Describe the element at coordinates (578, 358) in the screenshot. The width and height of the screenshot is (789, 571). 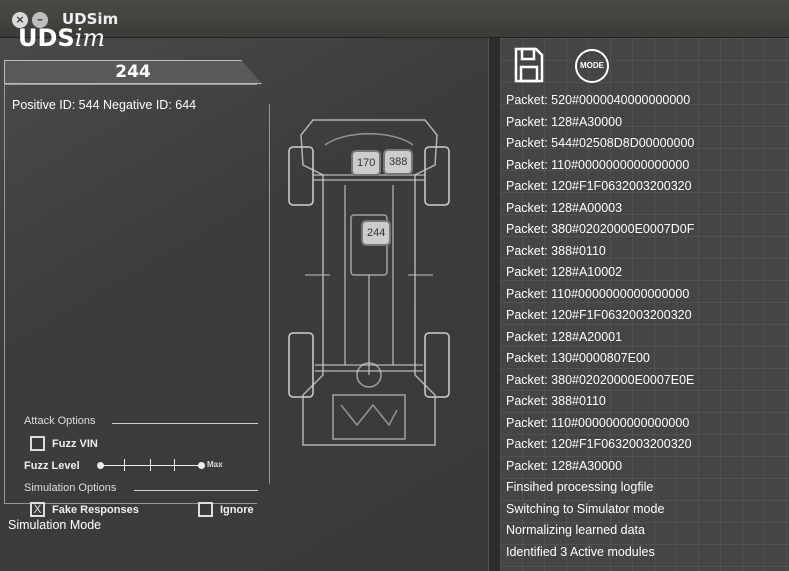
I see `log-entry: Packet: 130#0000807E00` at that location.